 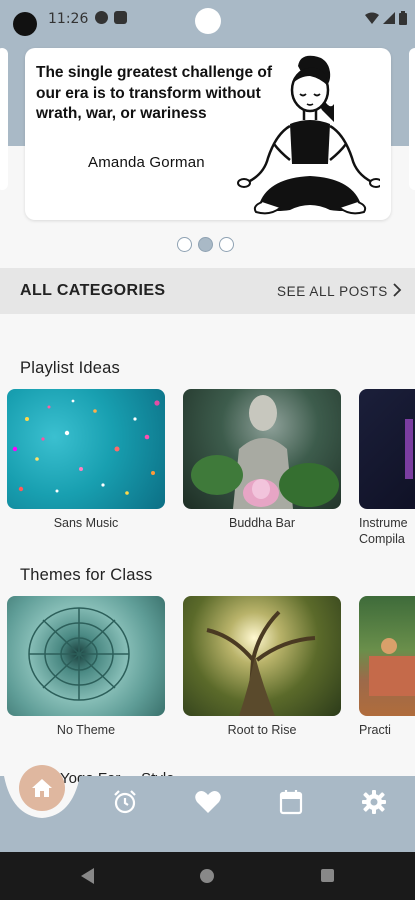 What do you see at coordinates (79, 654) in the screenshot?
I see `succulent-image` at bounding box center [79, 654].